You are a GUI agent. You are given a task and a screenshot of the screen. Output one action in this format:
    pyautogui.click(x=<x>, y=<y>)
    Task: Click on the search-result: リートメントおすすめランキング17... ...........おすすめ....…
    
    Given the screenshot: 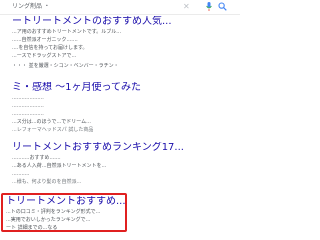 What is the action you would take?
    pyautogui.click(x=120, y=164)
    